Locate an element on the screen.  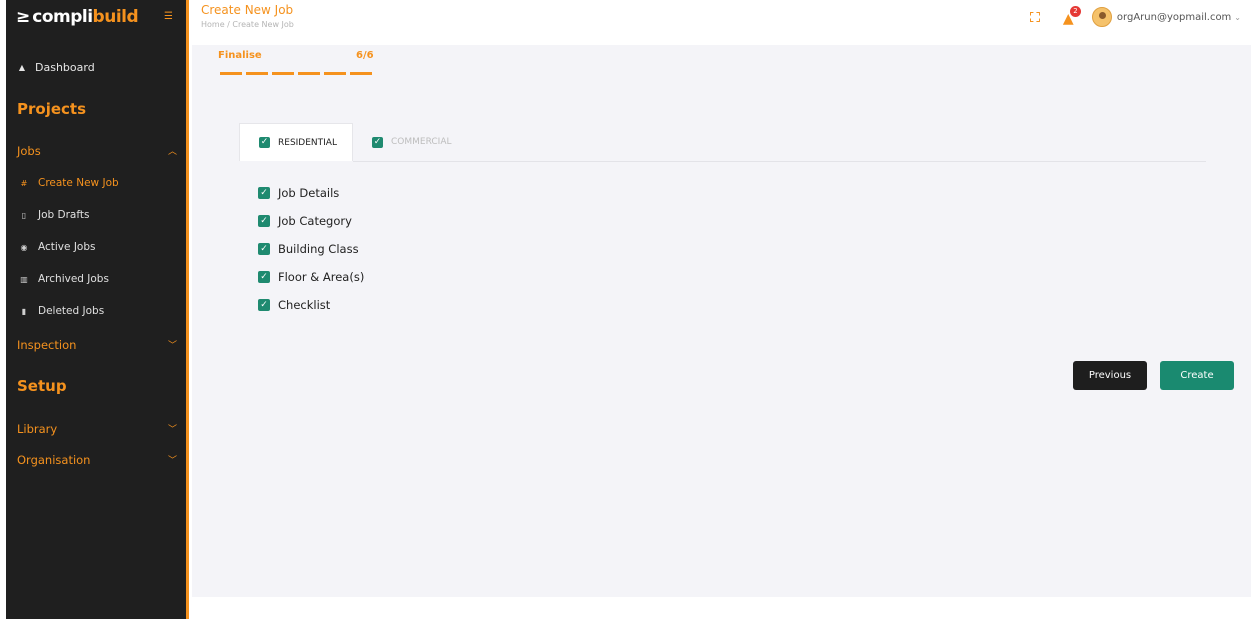
sidebar-item-active-jobs: ◉ Active Jobs is located at coordinates (57, 247).